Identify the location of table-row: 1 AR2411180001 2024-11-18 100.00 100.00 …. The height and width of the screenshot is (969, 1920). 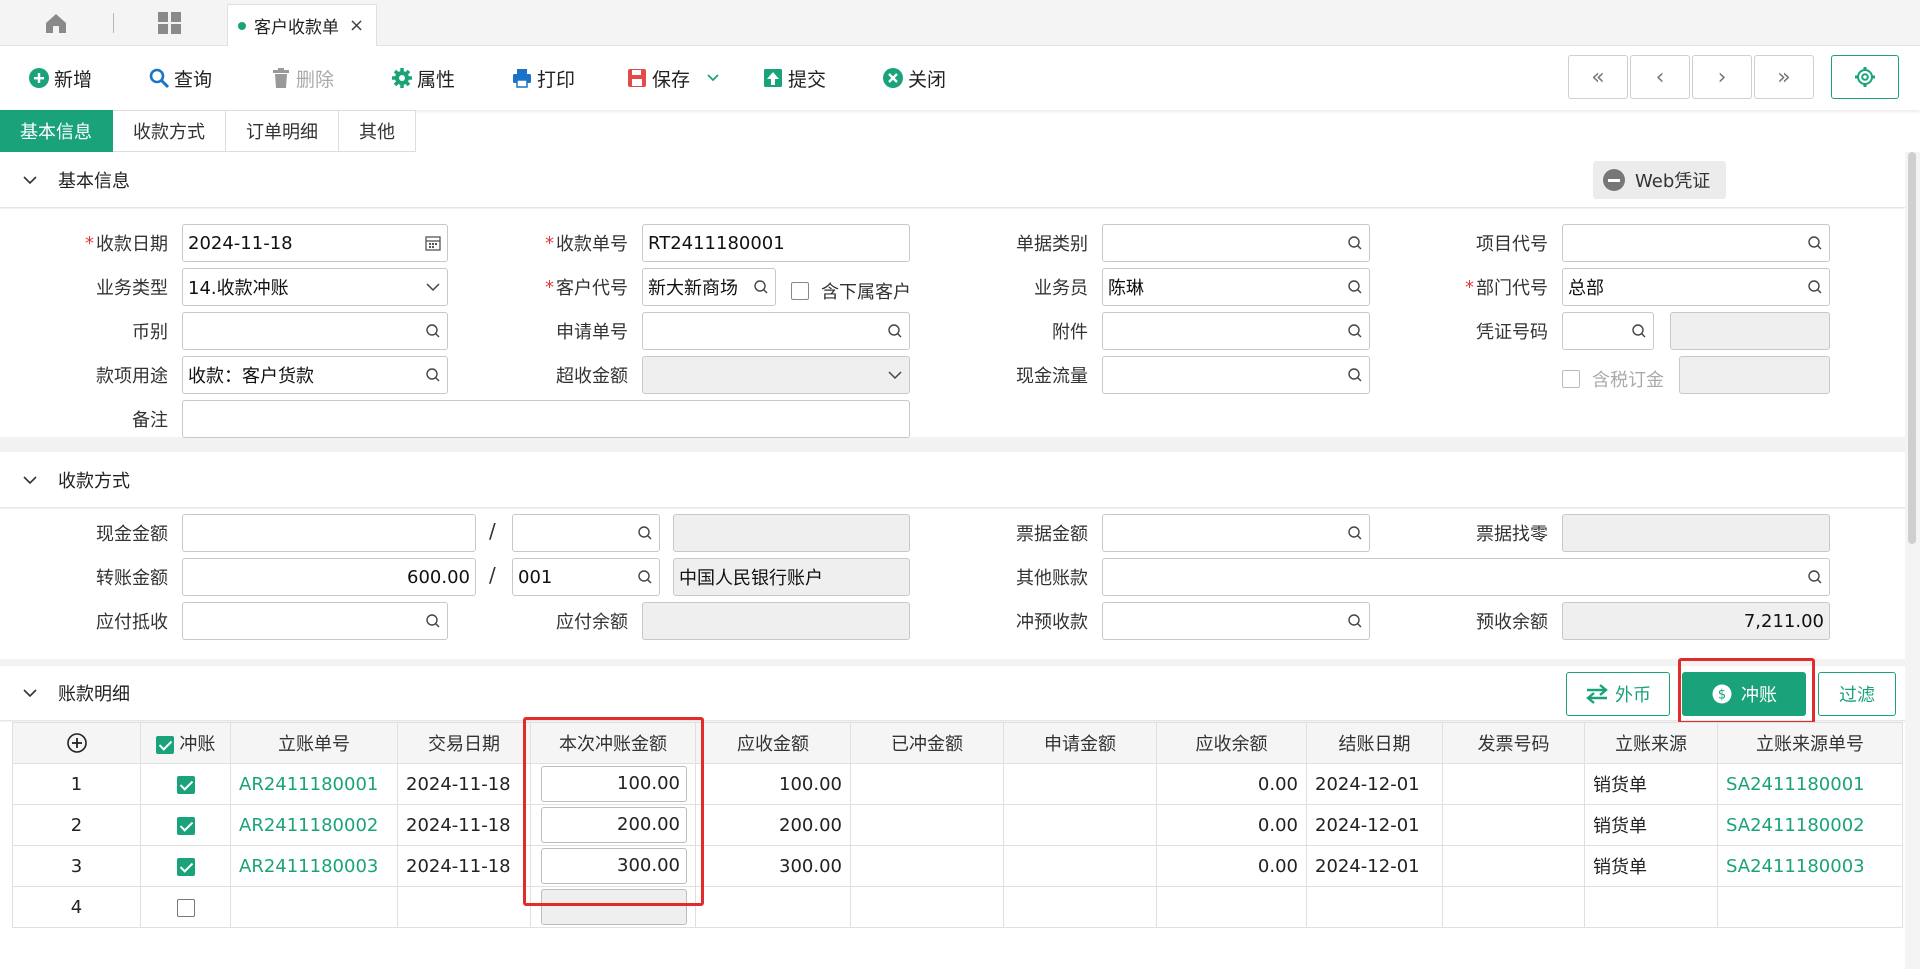
(957, 784).